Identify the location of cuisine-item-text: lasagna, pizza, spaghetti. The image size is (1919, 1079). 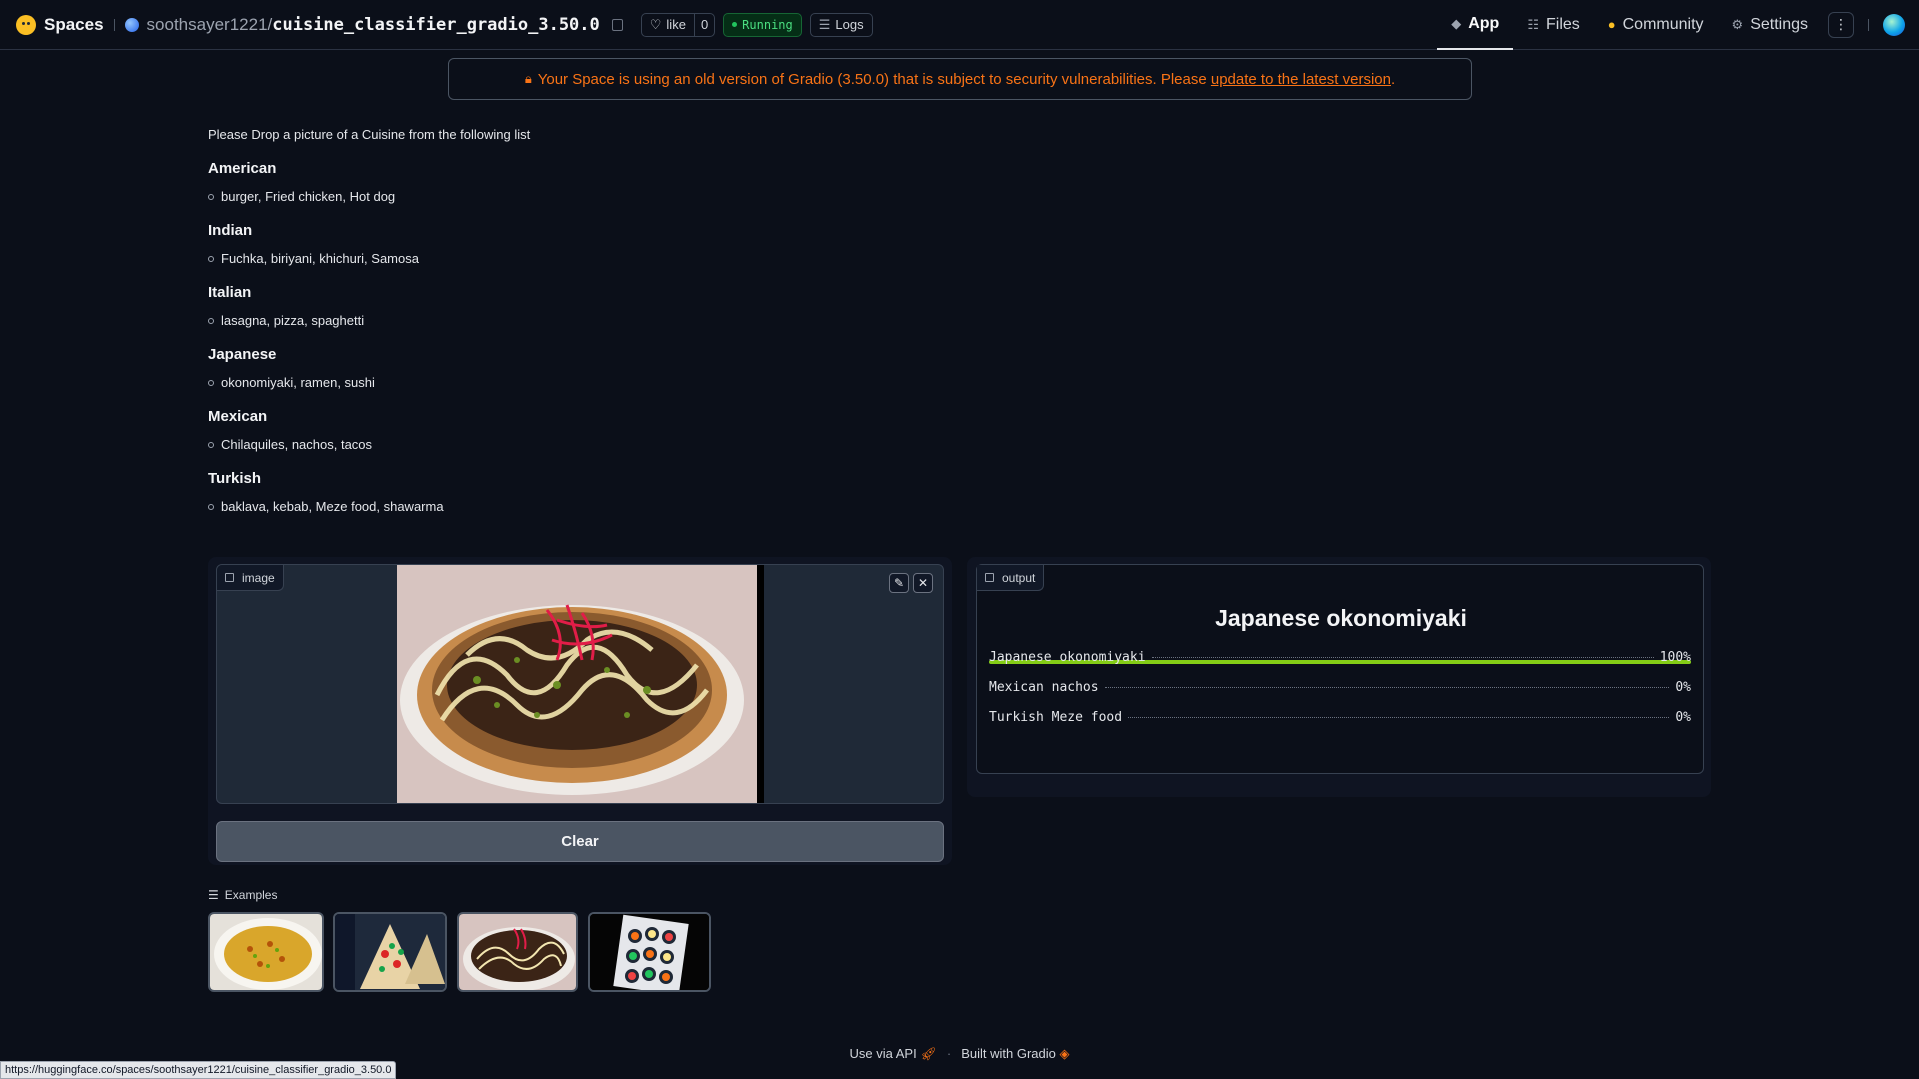
(293, 320).